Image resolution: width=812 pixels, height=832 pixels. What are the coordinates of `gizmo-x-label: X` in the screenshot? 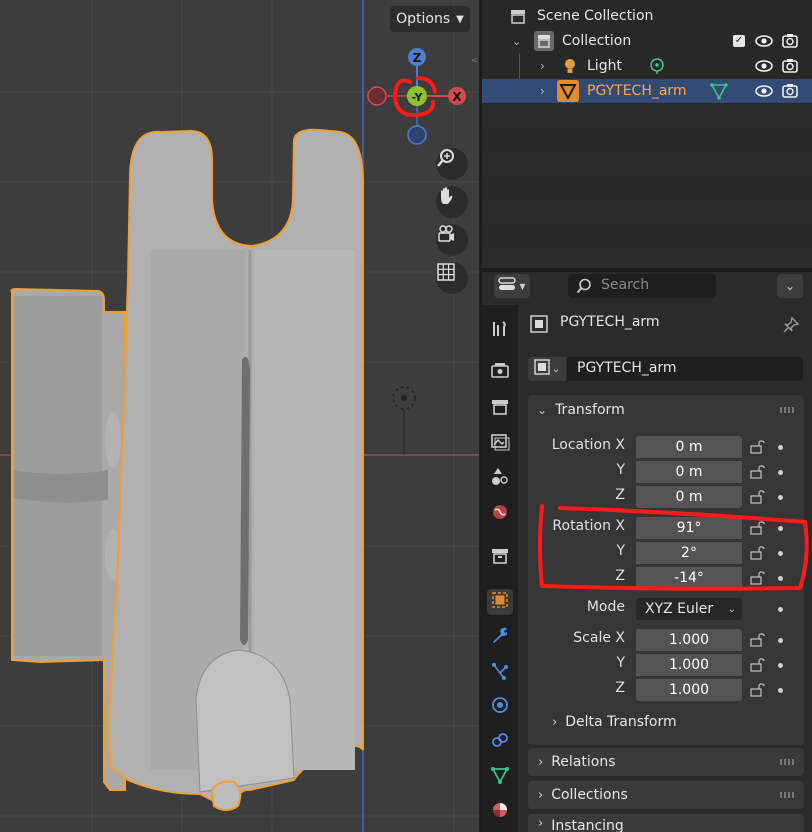 It's located at (457, 97).